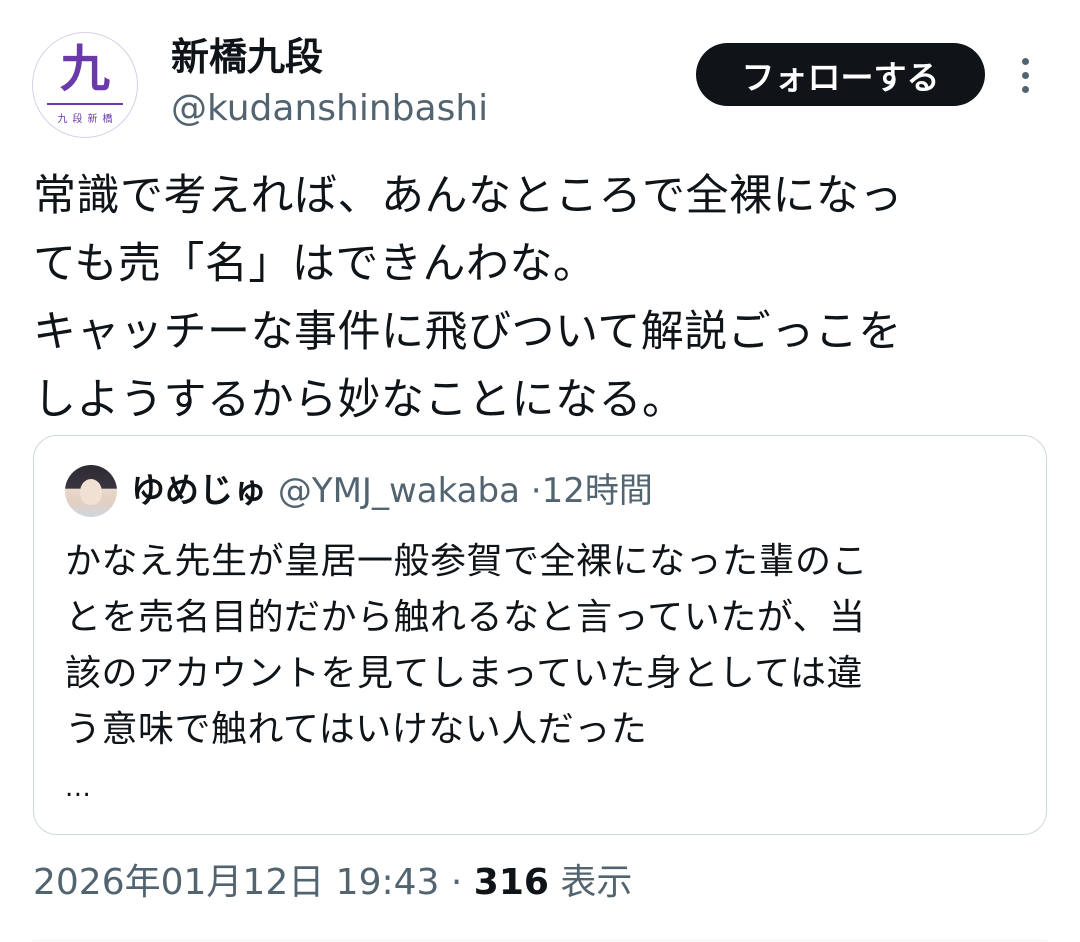  What do you see at coordinates (540, 940) in the screenshot?
I see `divider` at bounding box center [540, 940].